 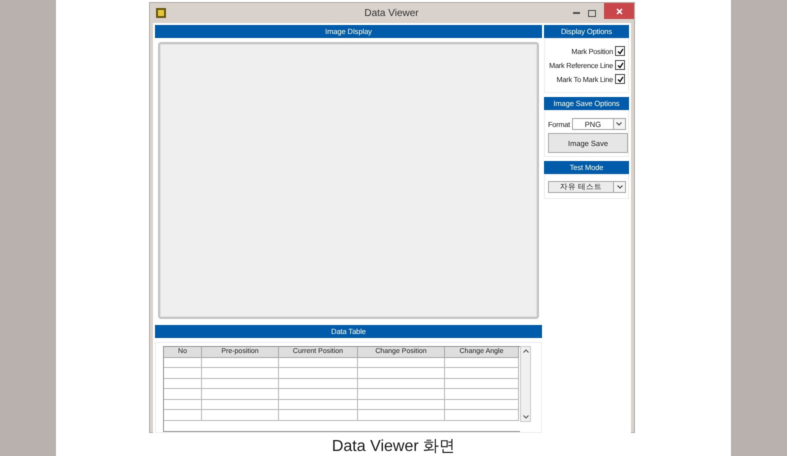 I want to click on scroll-down-icon, so click(x=525, y=417).